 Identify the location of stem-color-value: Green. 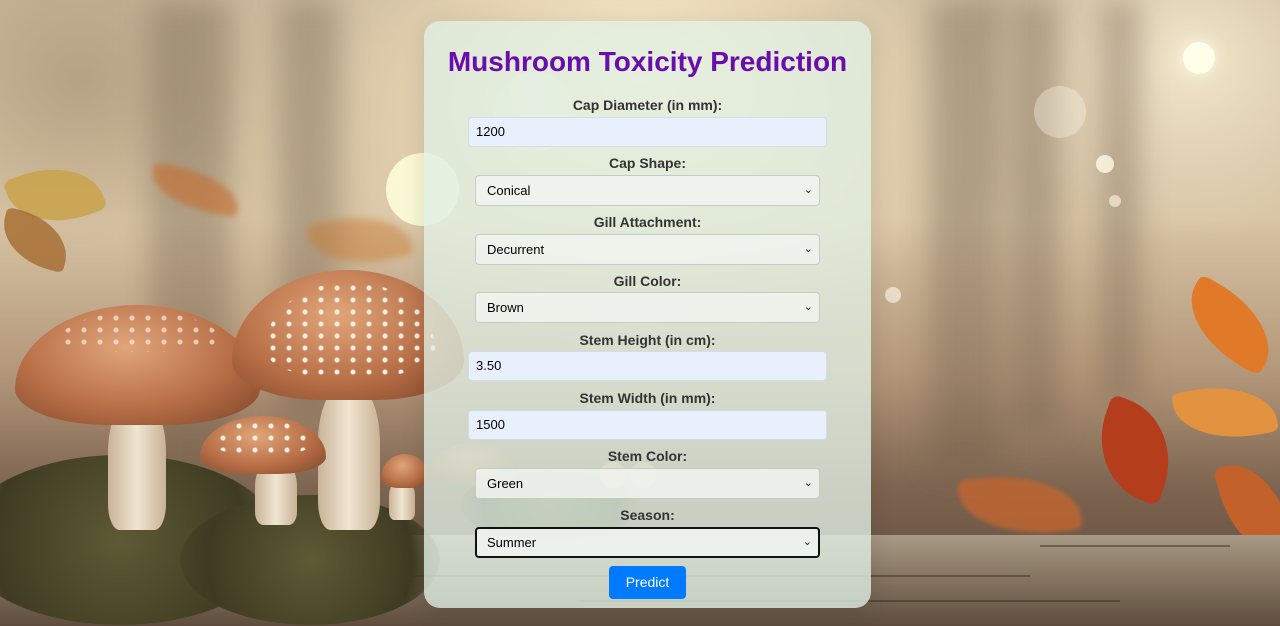
(505, 483).